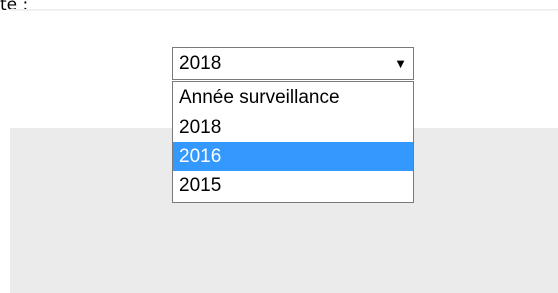 The height and width of the screenshot is (293, 558). What do you see at coordinates (293, 127) in the screenshot?
I see `dropdown-option-2018: 2018` at bounding box center [293, 127].